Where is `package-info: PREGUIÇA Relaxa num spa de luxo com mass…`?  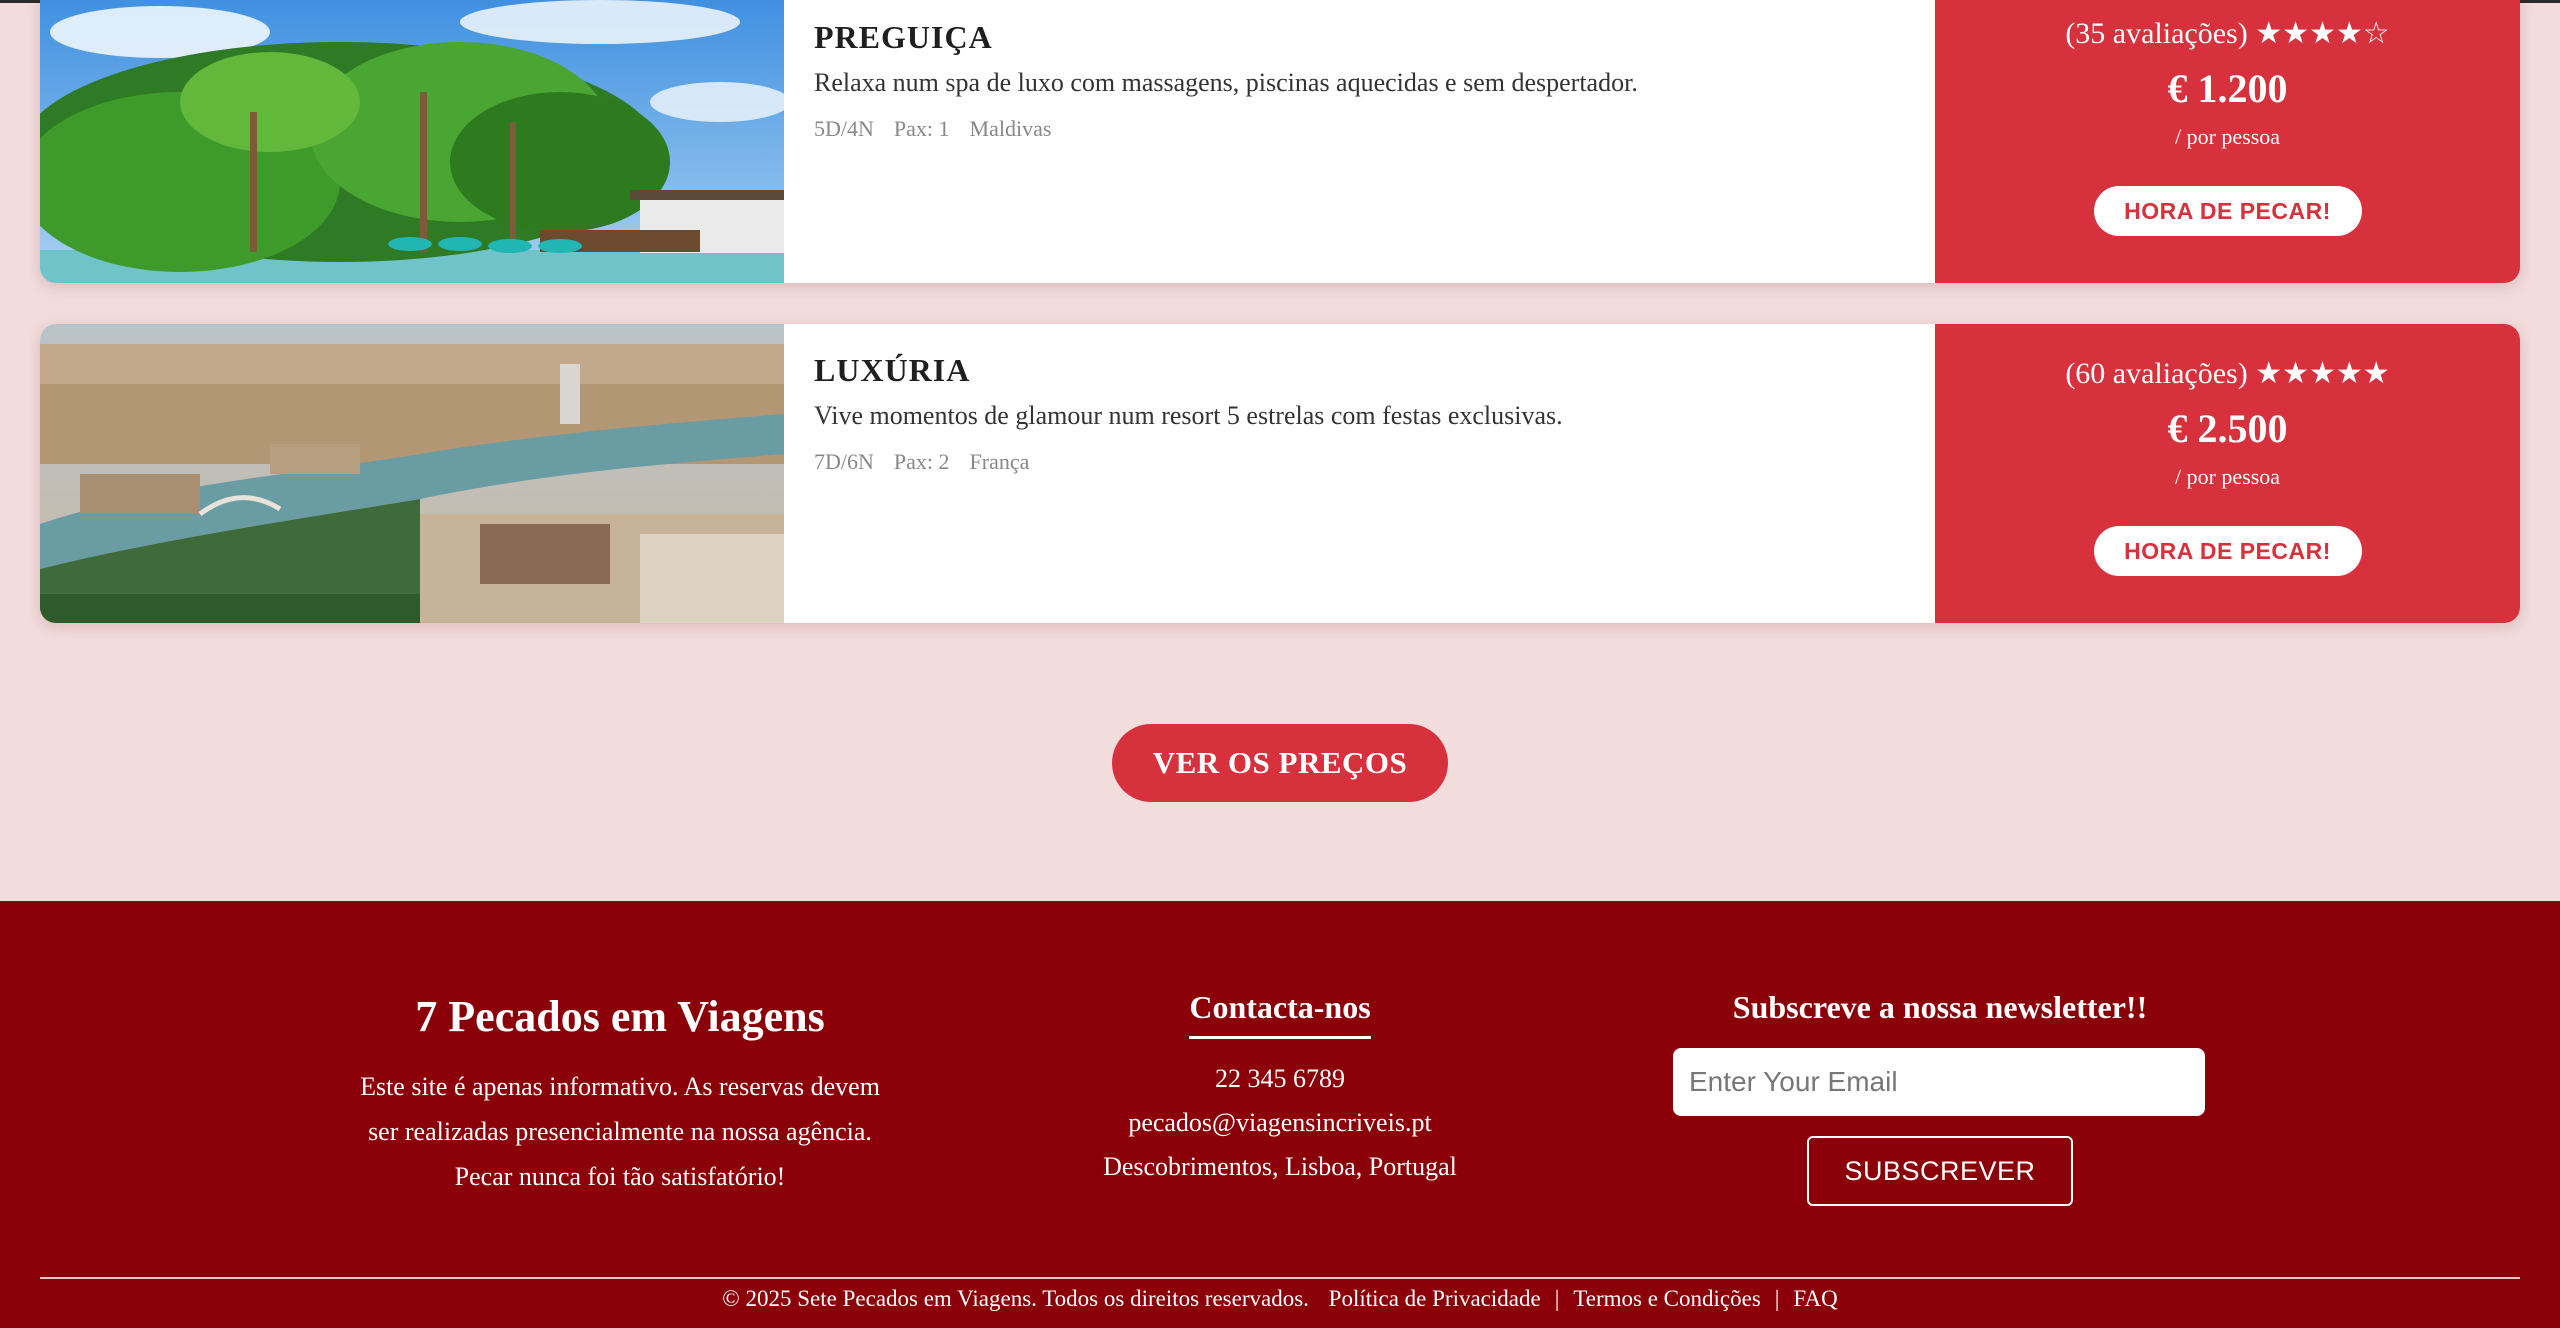
package-info: PREGUIÇA Relaxa num spa de luxo com mass… is located at coordinates (1359, 141).